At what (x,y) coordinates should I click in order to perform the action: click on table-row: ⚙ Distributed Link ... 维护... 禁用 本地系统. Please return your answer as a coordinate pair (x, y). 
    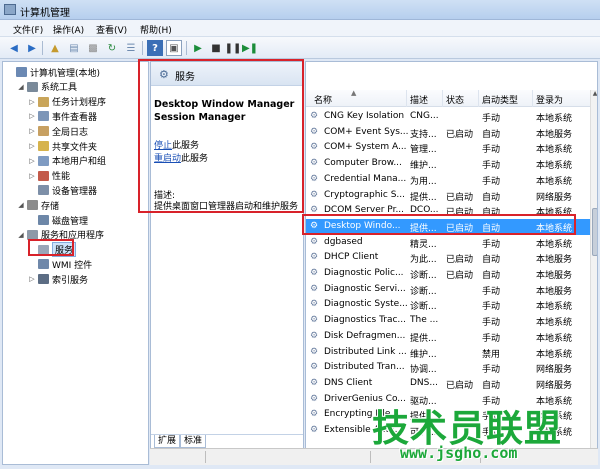
    Looking at the image, I should click on (448, 353).